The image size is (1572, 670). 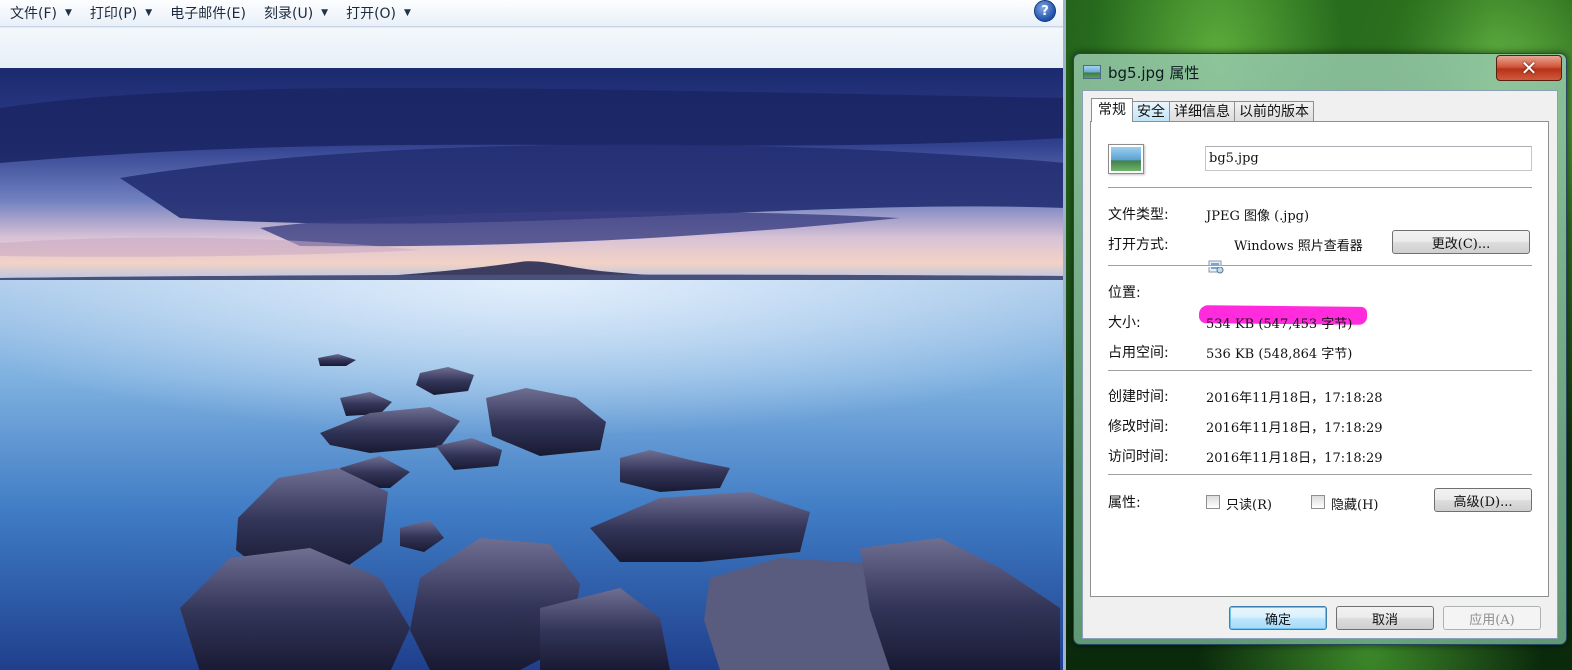 I want to click on created-value: 2016年11月18日，17:18:28, so click(x=1294, y=398).